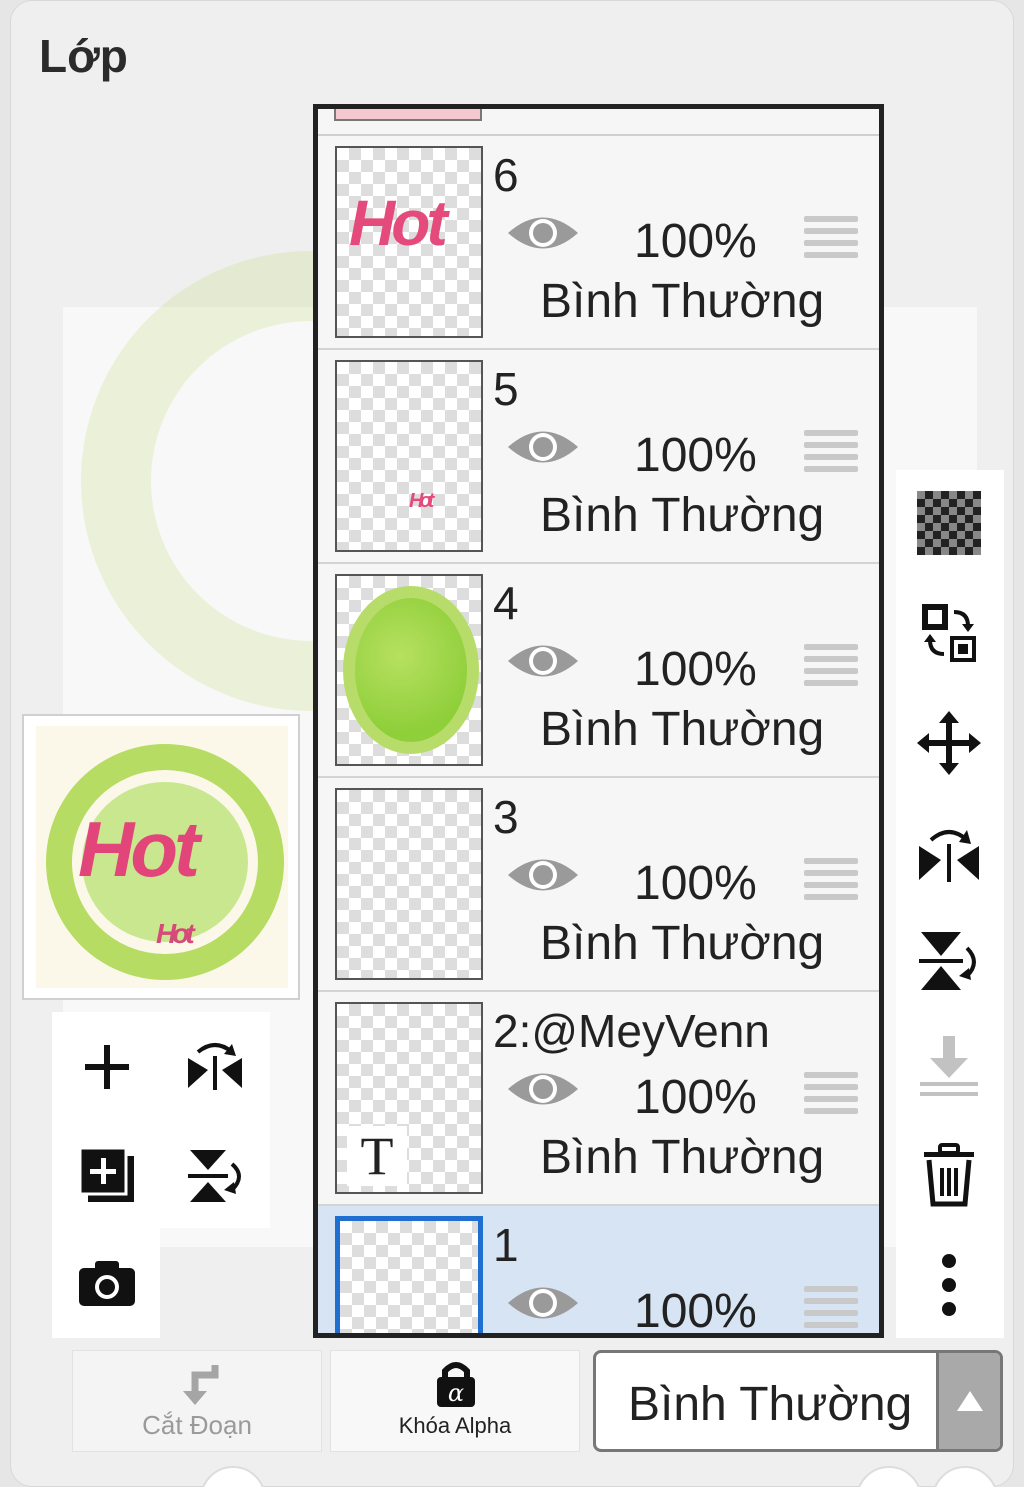  What do you see at coordinates (506, 817) in the screenshot?
I see `layer-name: 3` at bounding box center [506, 817].